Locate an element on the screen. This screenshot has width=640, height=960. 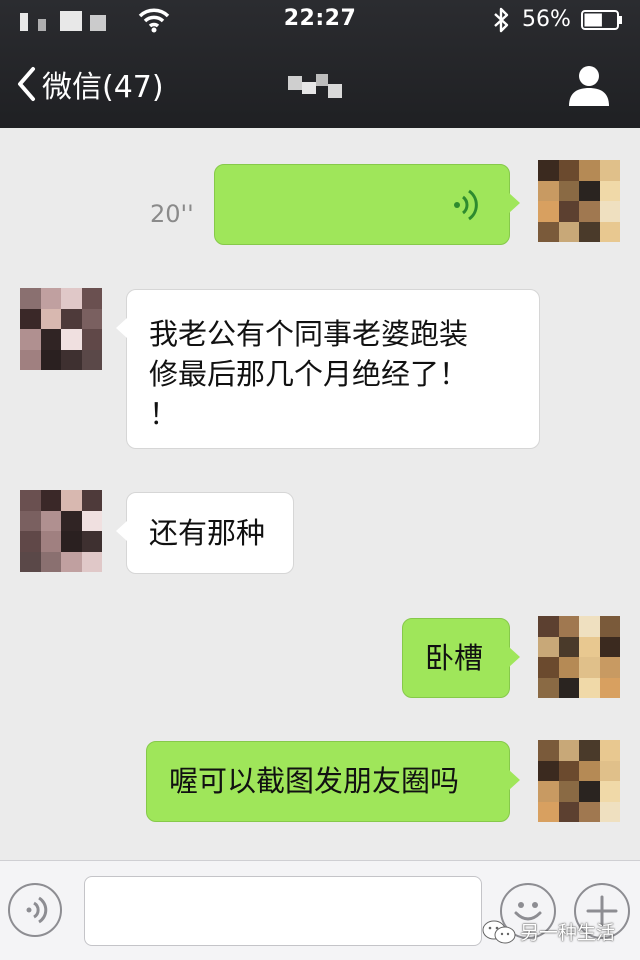
input-bar is located at coordinates (320, 910).